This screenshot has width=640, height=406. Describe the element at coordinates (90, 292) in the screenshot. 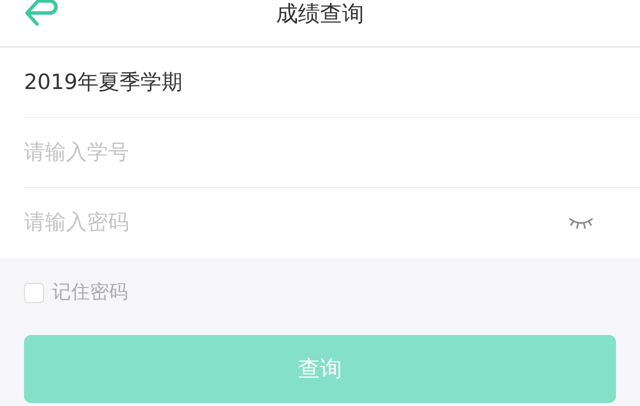

I see `remember-label: 记住密码` at that location.